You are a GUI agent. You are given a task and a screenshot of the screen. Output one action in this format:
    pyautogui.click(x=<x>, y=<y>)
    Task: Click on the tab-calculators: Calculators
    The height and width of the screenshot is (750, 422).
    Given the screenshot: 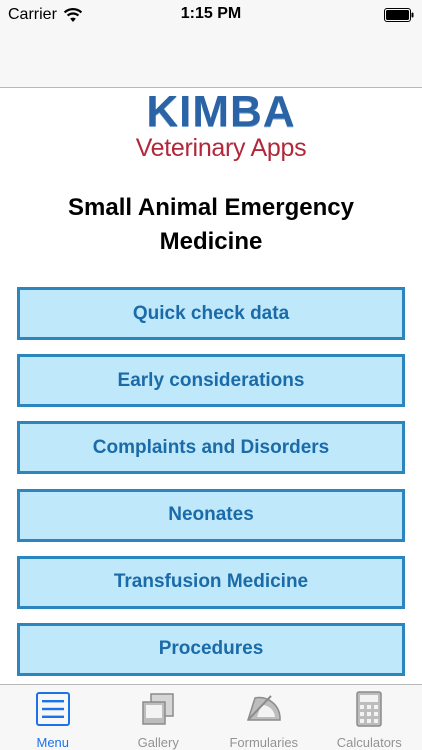 What is the action you would take?
    pyautogui.click(x=369, y=717)
    